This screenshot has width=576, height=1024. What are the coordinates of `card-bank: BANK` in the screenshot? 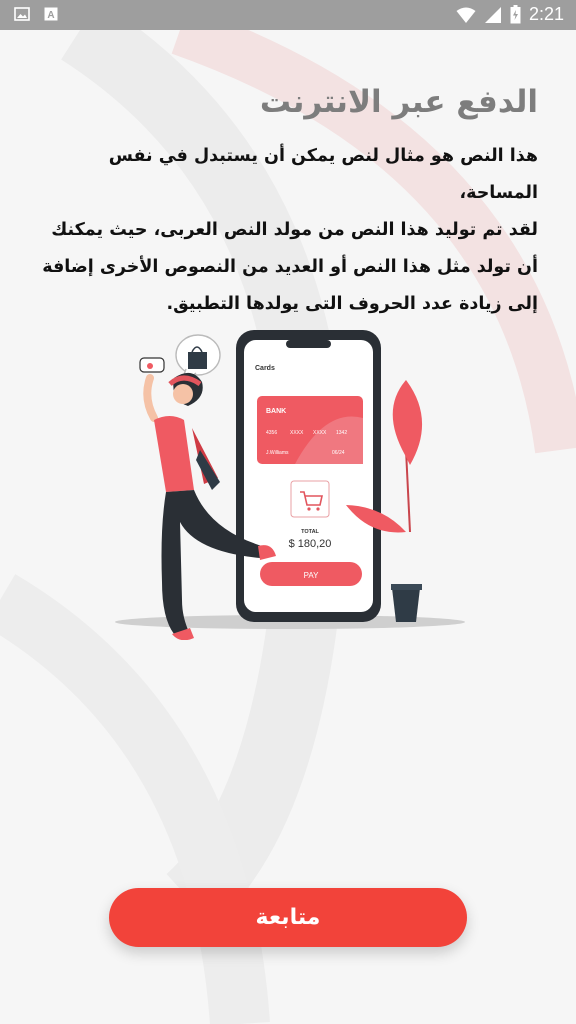 It's located at (276, 411).